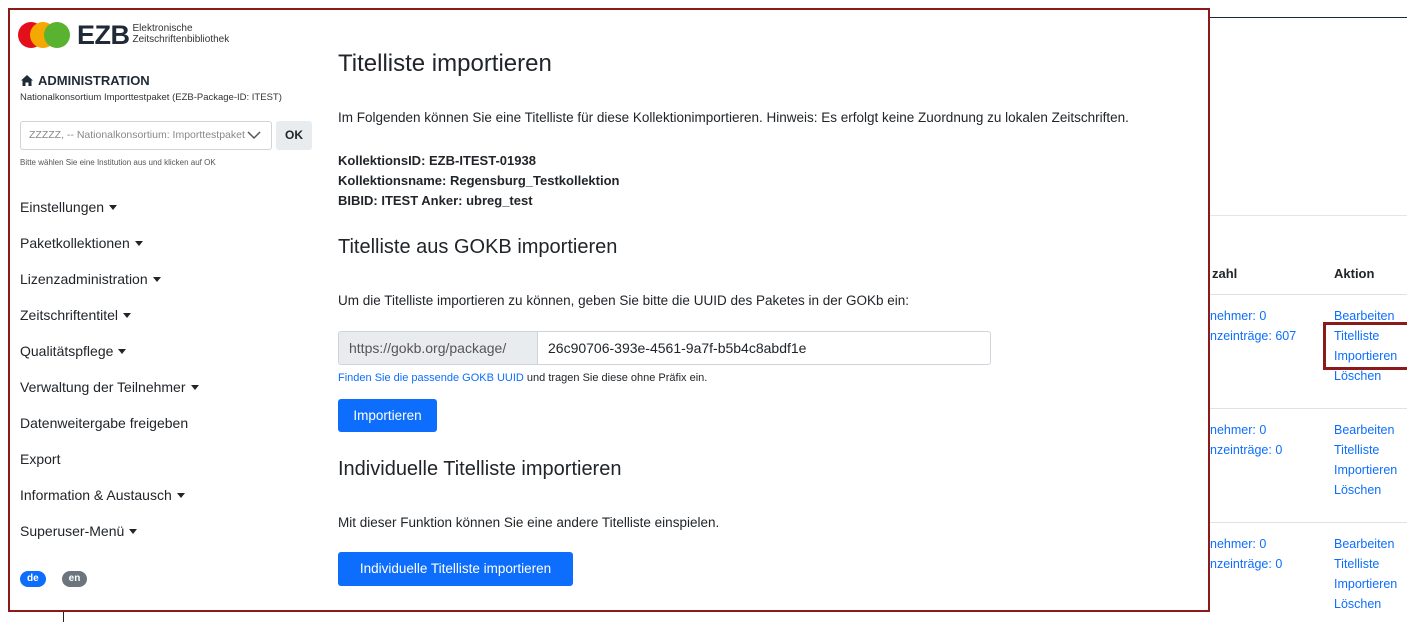 The height and width of the screenshot is (622, 1407). Describe the element at coordinates (455, 569) in the screenshot. I see `individual-import-button: Individuelle Titelliste importieren` at that location.